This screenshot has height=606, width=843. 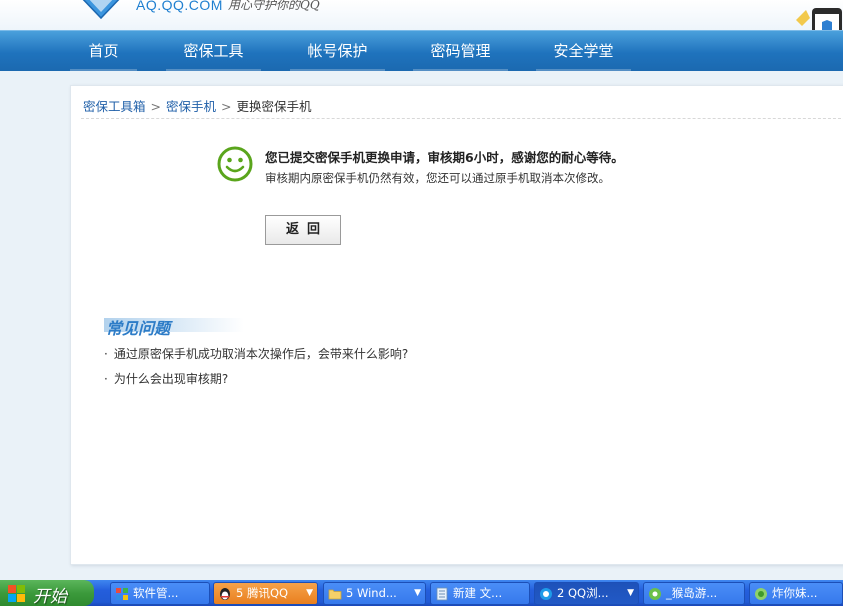 What do you see at coordinates (225, 594) in the screenshot?
I see `qq-penguin-icon` at bounding box center [225, 594].